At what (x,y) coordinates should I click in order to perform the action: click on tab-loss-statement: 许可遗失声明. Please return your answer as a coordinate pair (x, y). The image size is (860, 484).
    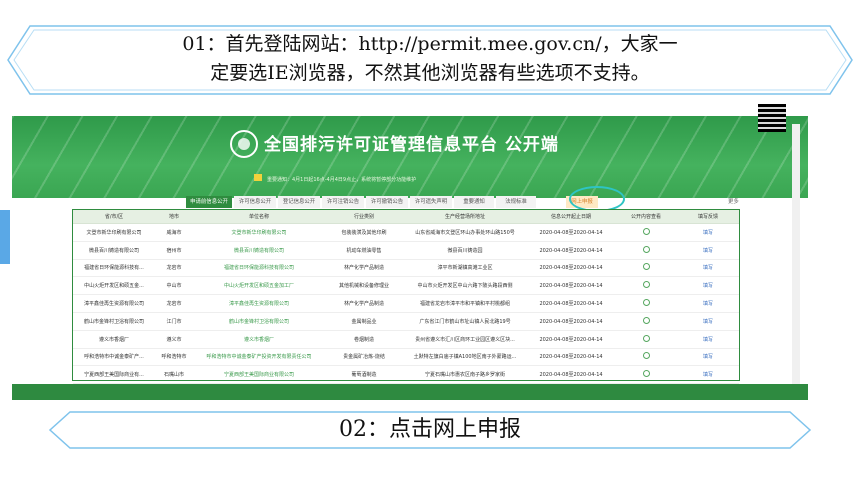
    Looking at the image, I should click on (431, 202).